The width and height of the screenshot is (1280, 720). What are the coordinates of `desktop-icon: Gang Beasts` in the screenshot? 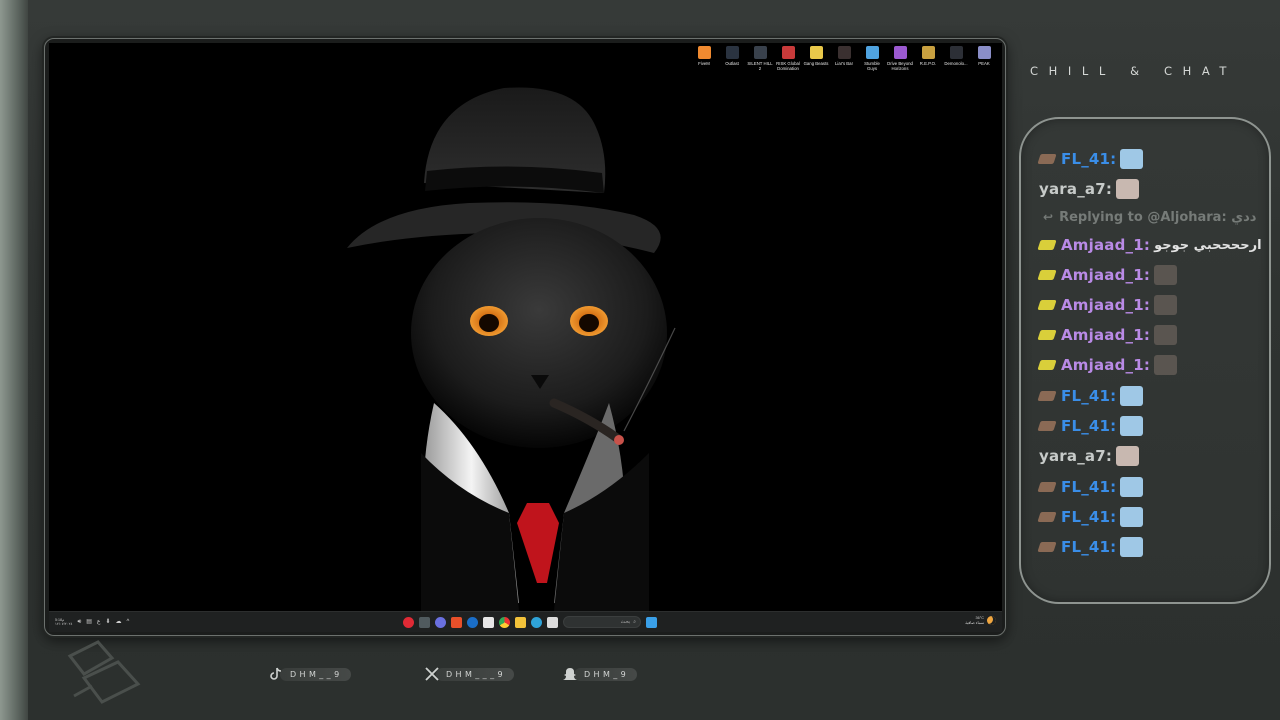 It's located at (816, 58).